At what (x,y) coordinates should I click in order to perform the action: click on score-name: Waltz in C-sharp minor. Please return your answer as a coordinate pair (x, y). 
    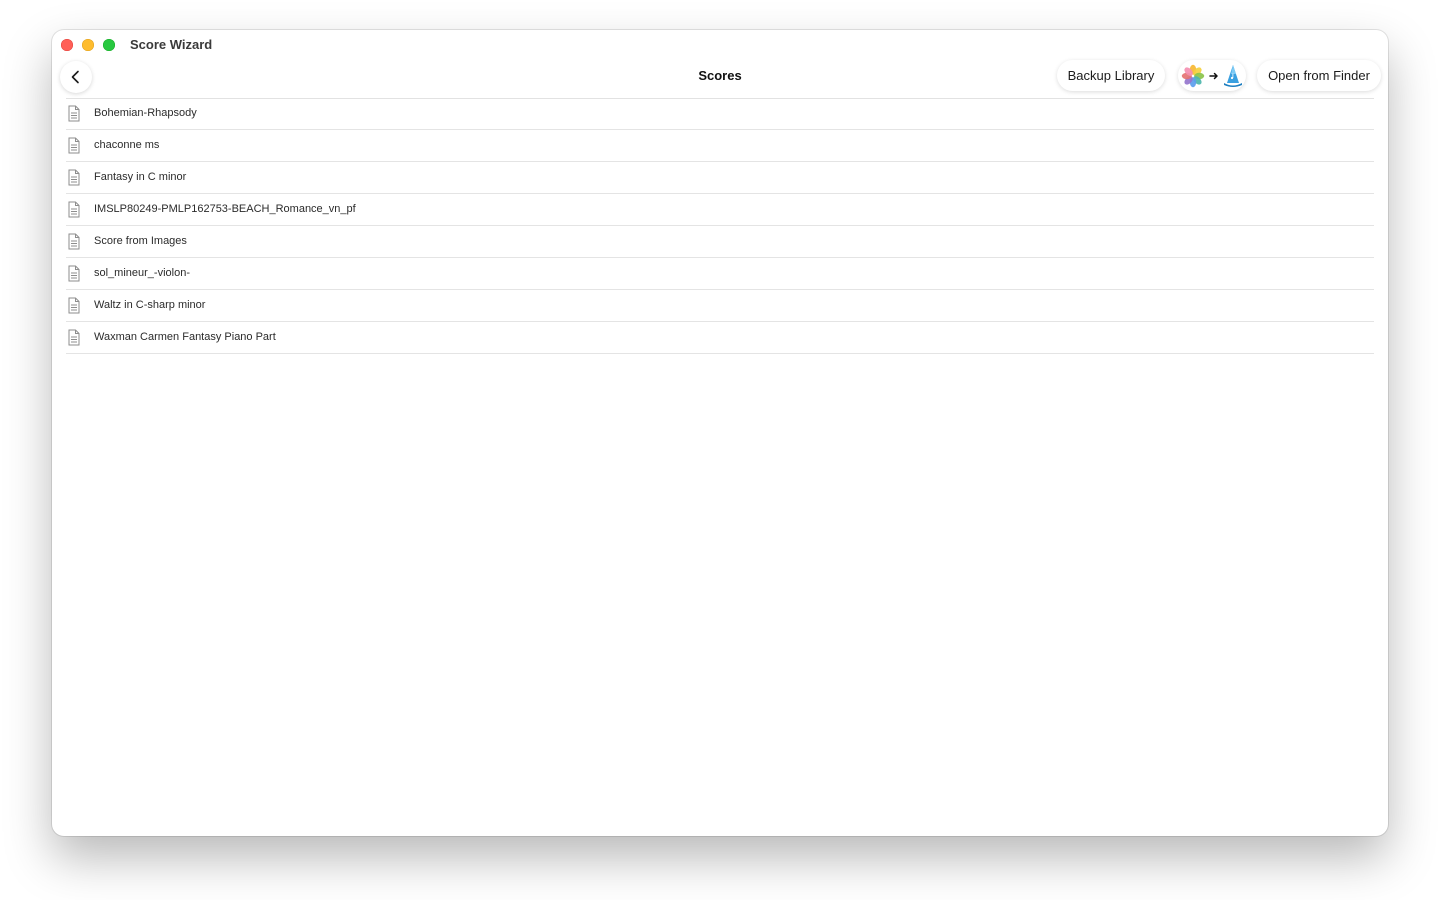
    Looking at the image, I should click on (150, 305).